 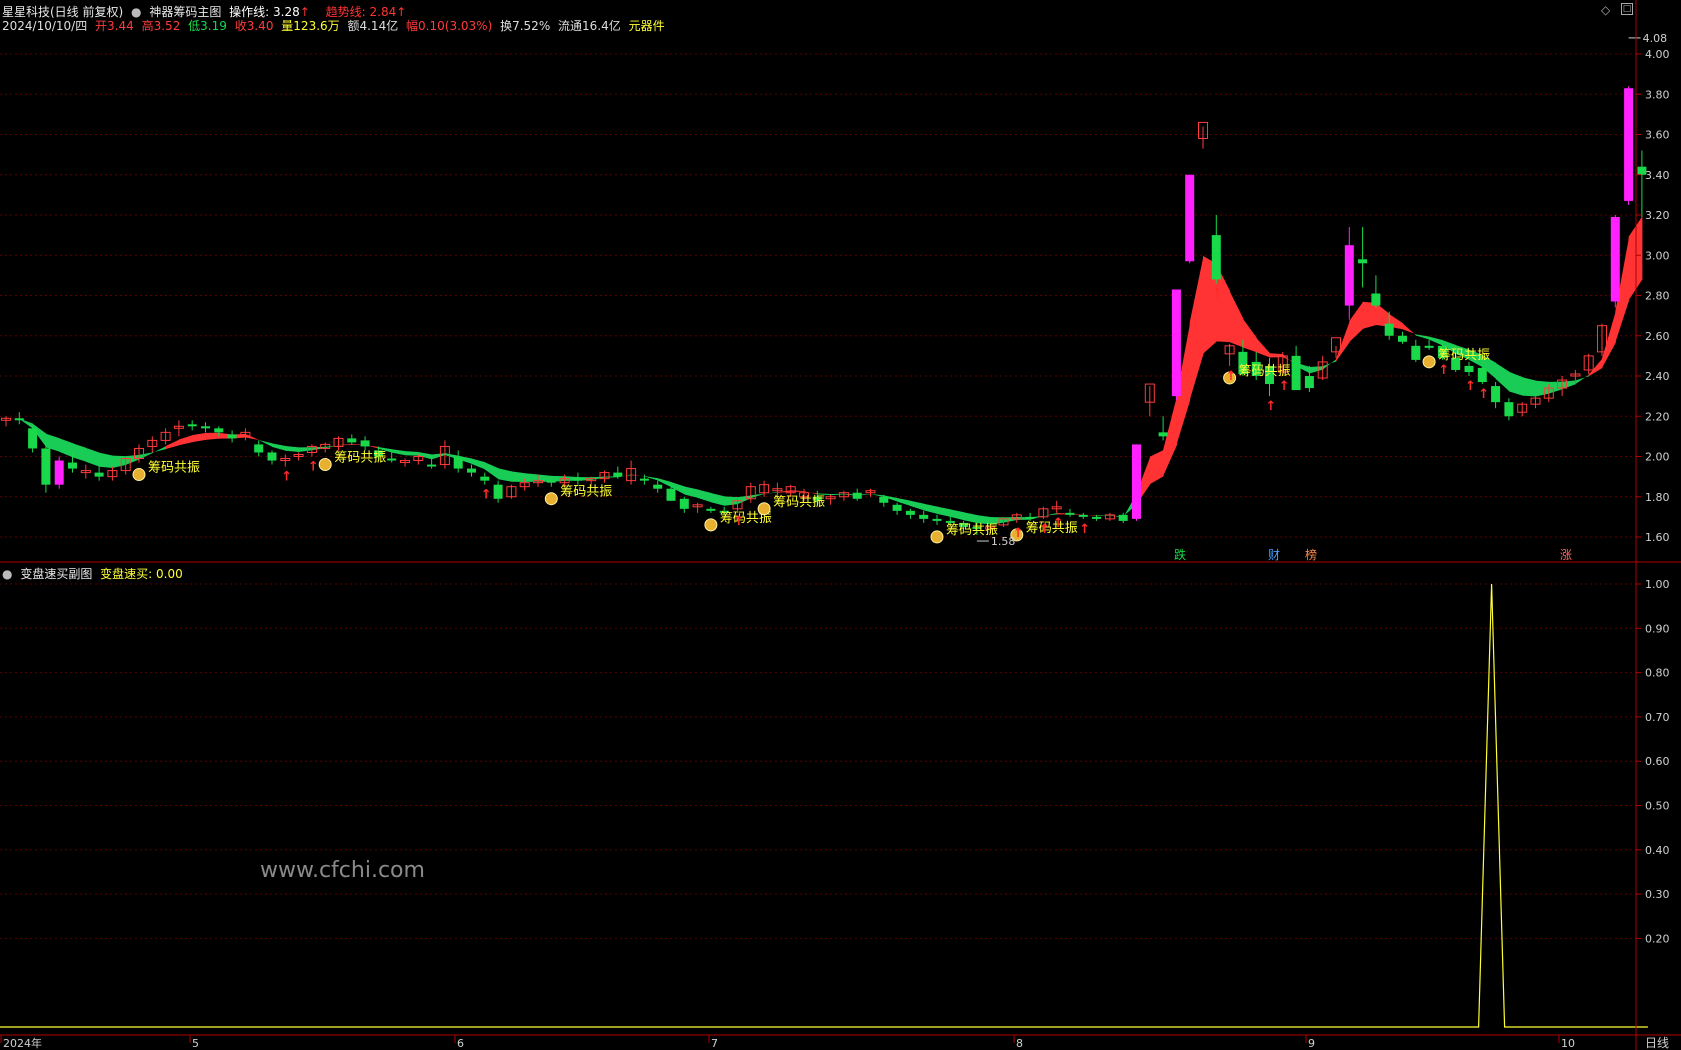 What do you see at coordinates (141, 574) in the screenshot?
I see `sub-value-label: 变盘速买: 0.00` at bounding box center [141, 574].